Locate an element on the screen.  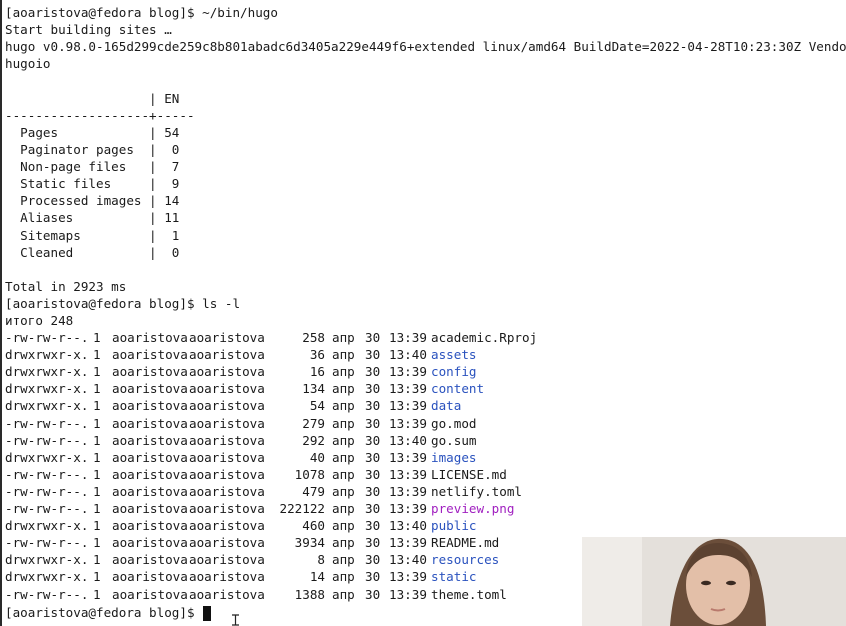
file-size: 36 is located at coordinates (317, 355).